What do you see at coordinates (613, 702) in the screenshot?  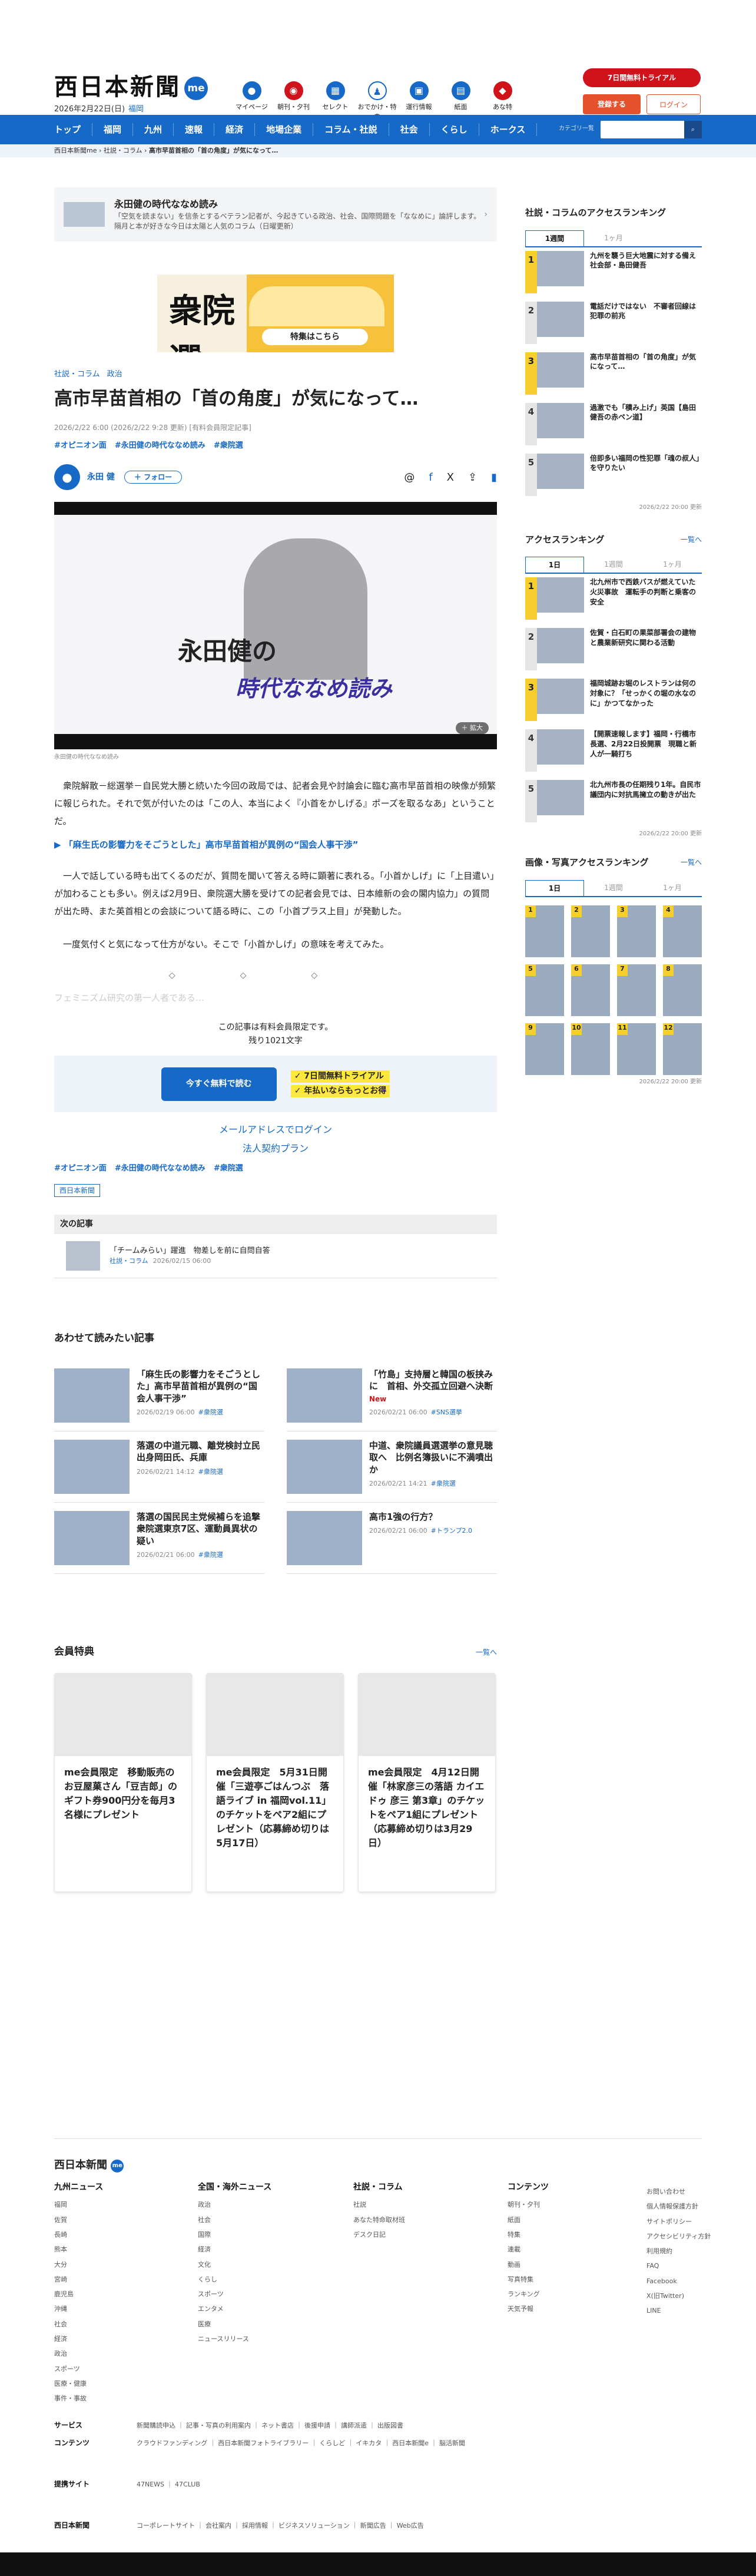 I see `ranking-item: 3 福岡城跡お堀のレストランは何の対象に？「せっかくの堀の水なのに」かつてなかった` at bounding box center [613, 702].